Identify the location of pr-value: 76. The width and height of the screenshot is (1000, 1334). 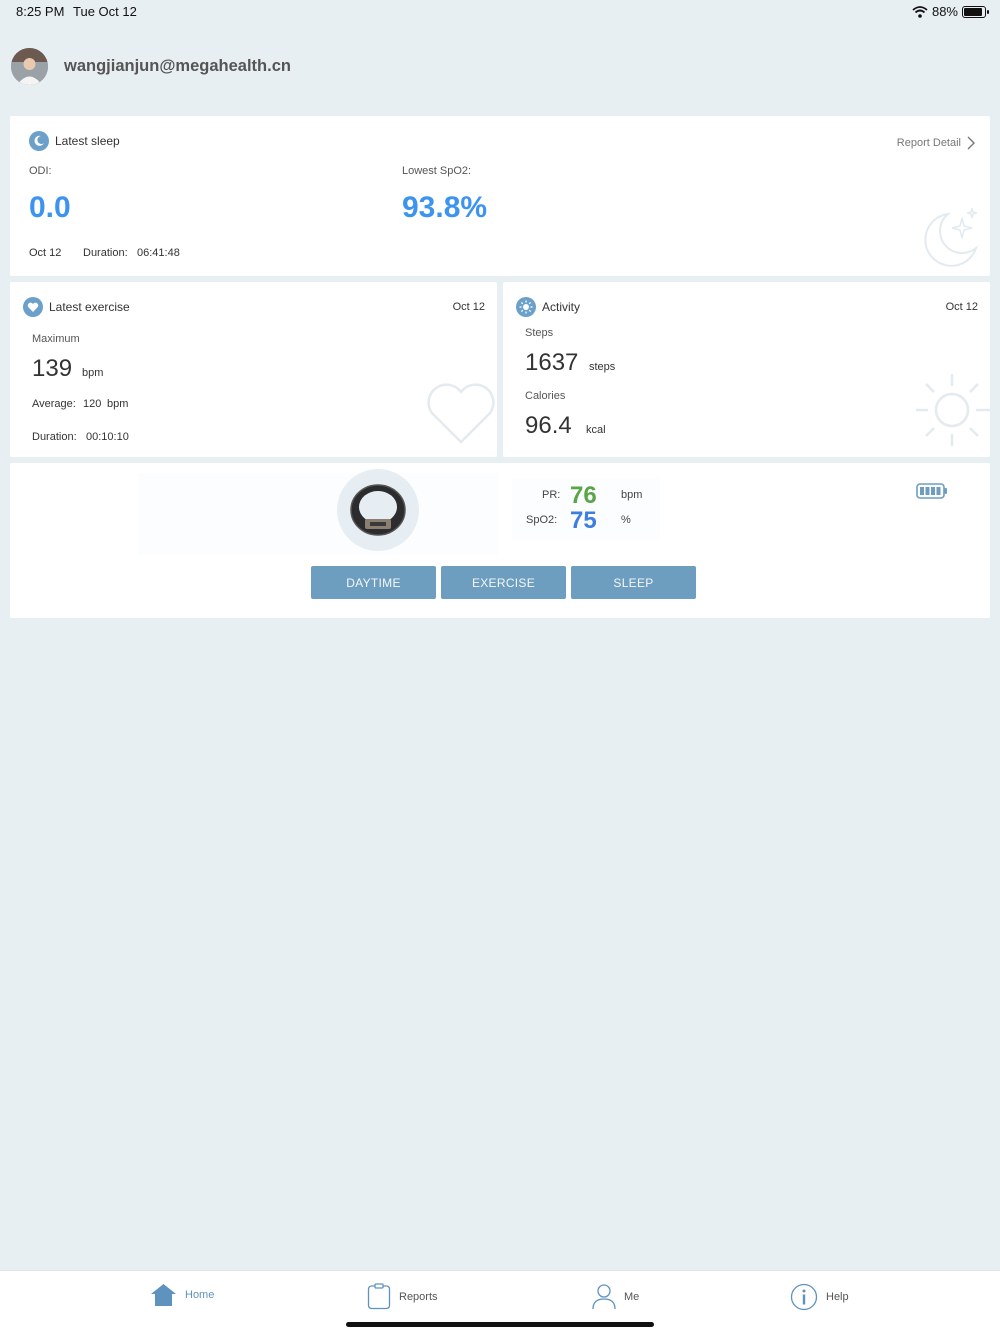
(583, 495).